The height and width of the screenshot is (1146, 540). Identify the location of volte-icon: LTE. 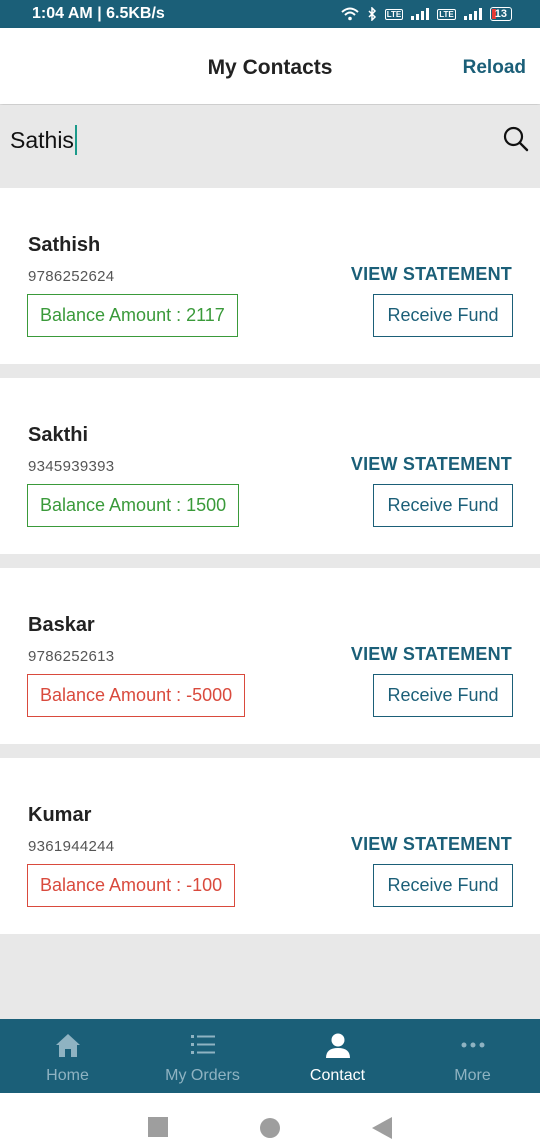
(394, 14).